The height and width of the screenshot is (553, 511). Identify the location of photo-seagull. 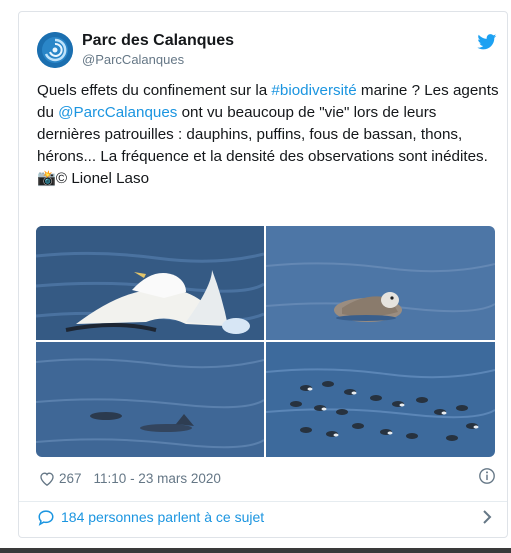
(380, 283).